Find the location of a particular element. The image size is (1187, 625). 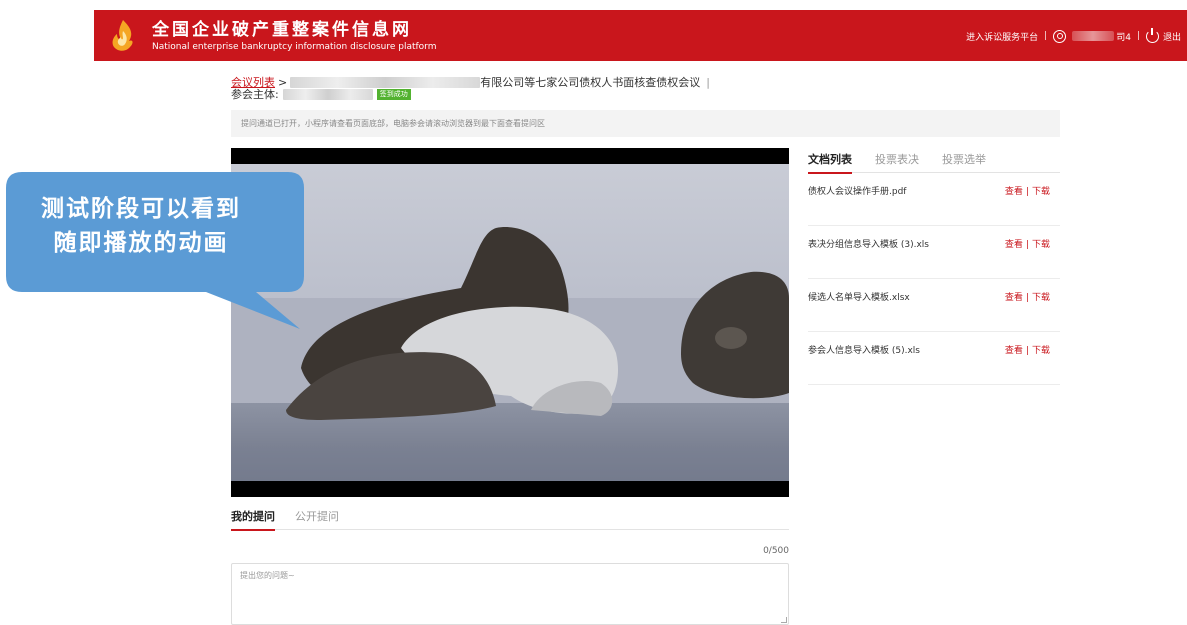

document-name: 参会人信息导入模板 (5).xls is located at coordinates (864, 351).